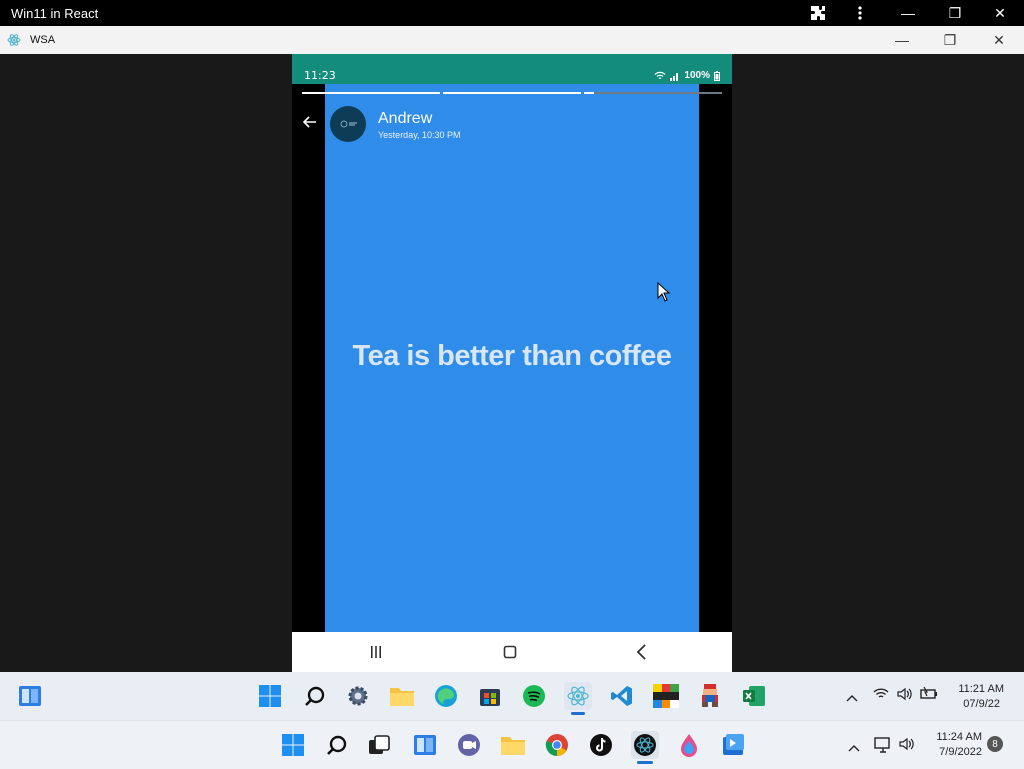 The height and width of the screenshot is (769, 1024). What do you see at coordinates (557, 745) in the screenshot?
I see `chrome-icon` at bounding box center [557, 745].